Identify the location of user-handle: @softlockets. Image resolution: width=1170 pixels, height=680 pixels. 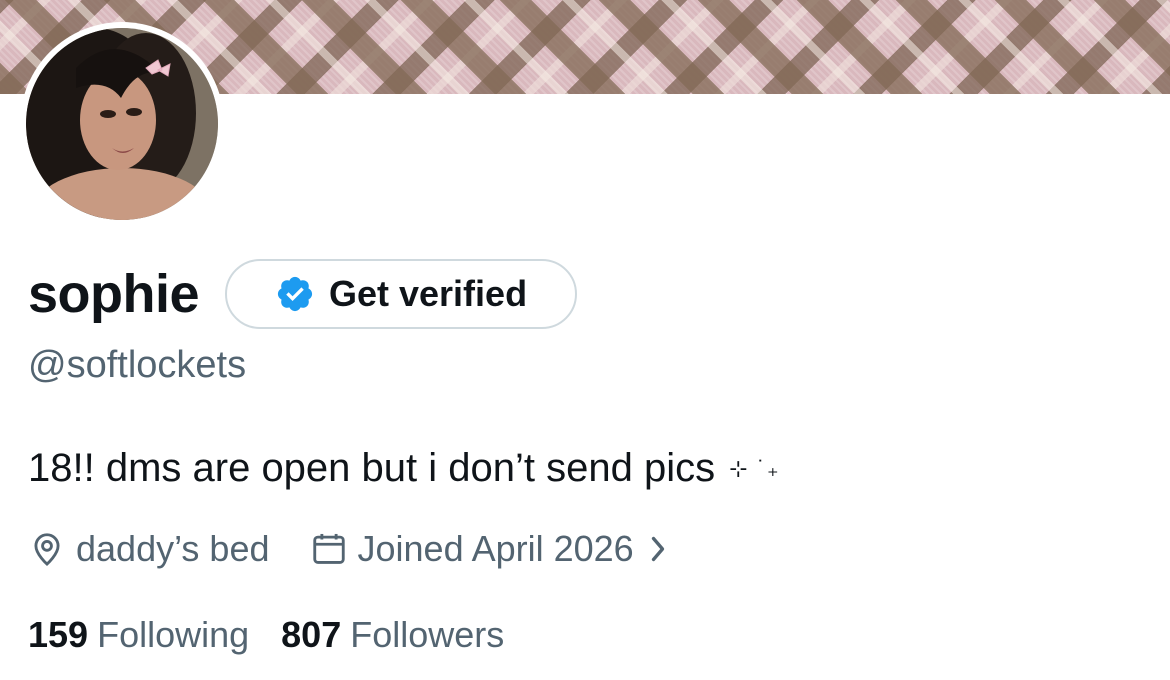
(137, 365).